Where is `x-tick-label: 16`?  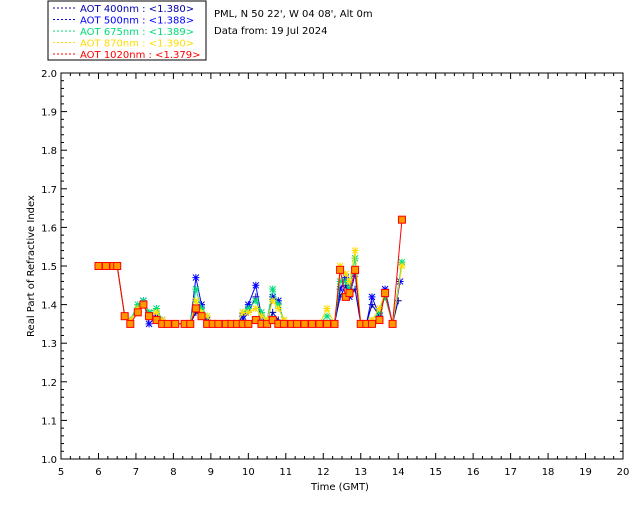 x-tick-label: 16 is located at coordinates (473, 472).